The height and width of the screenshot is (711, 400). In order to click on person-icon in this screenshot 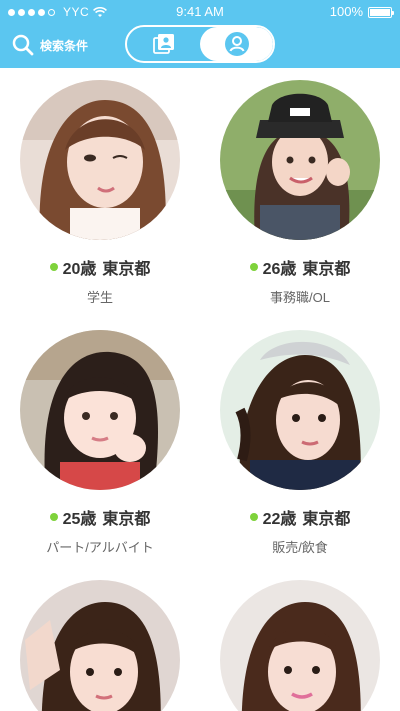, I will do `click(236, 44)`.